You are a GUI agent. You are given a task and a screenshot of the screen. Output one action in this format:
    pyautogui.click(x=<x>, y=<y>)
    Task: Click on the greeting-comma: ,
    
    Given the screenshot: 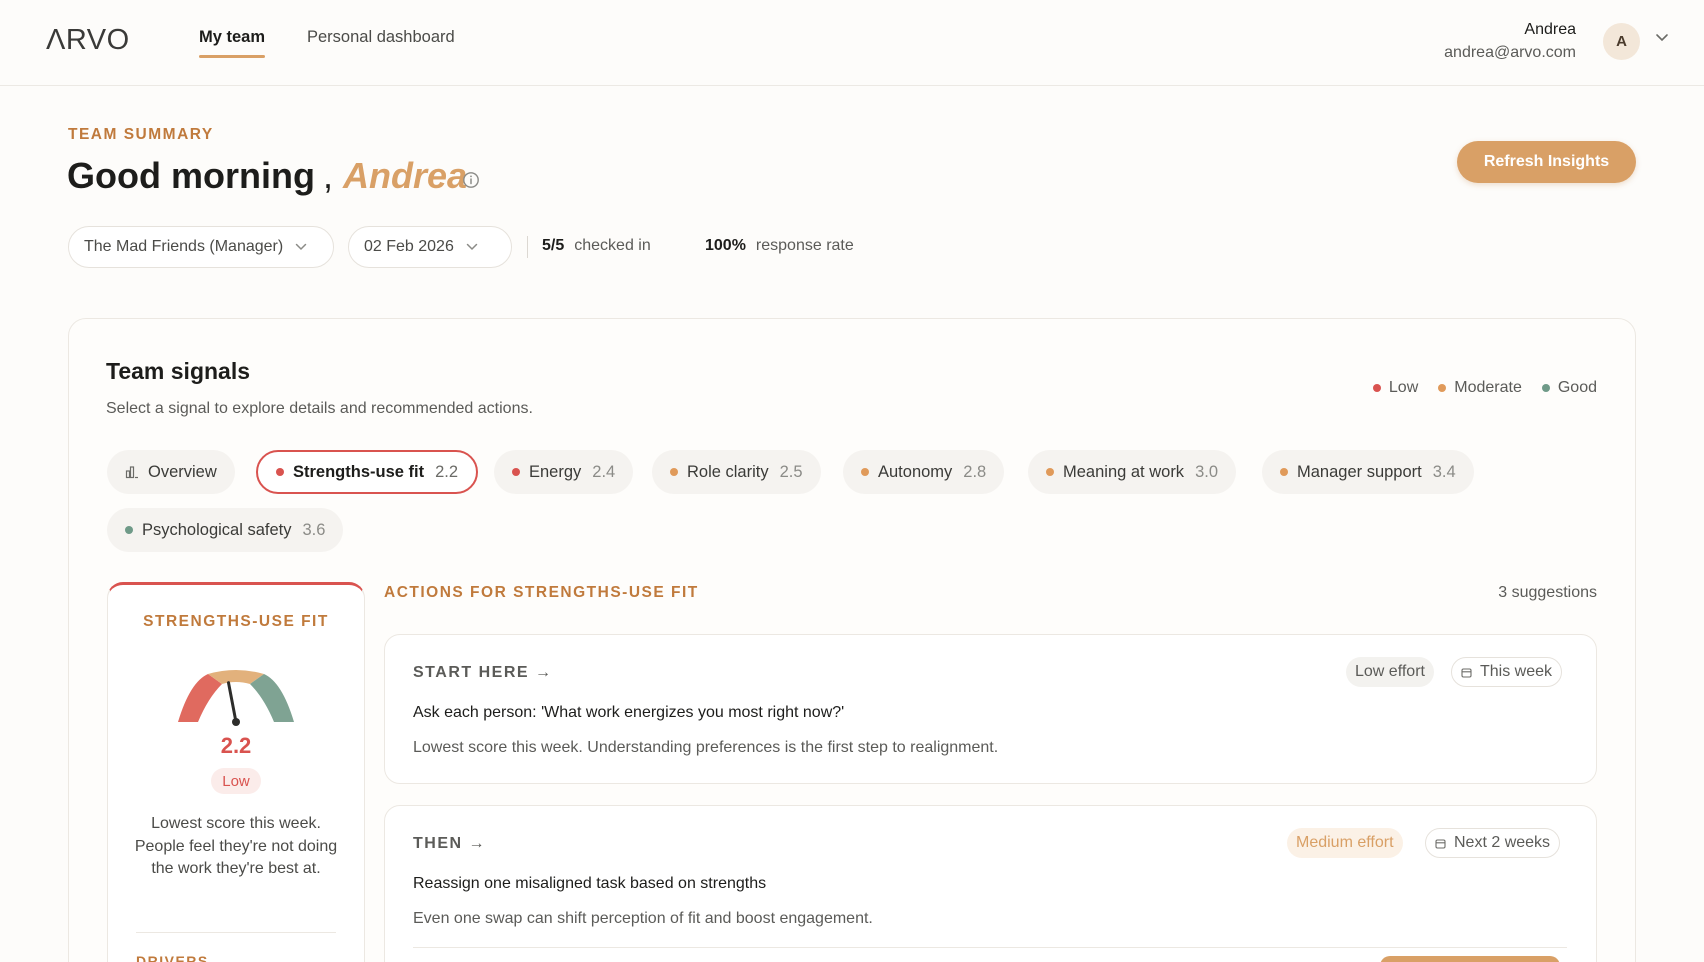 What is the action you would take?
    pyautogui.click(x=327, y=175)
    